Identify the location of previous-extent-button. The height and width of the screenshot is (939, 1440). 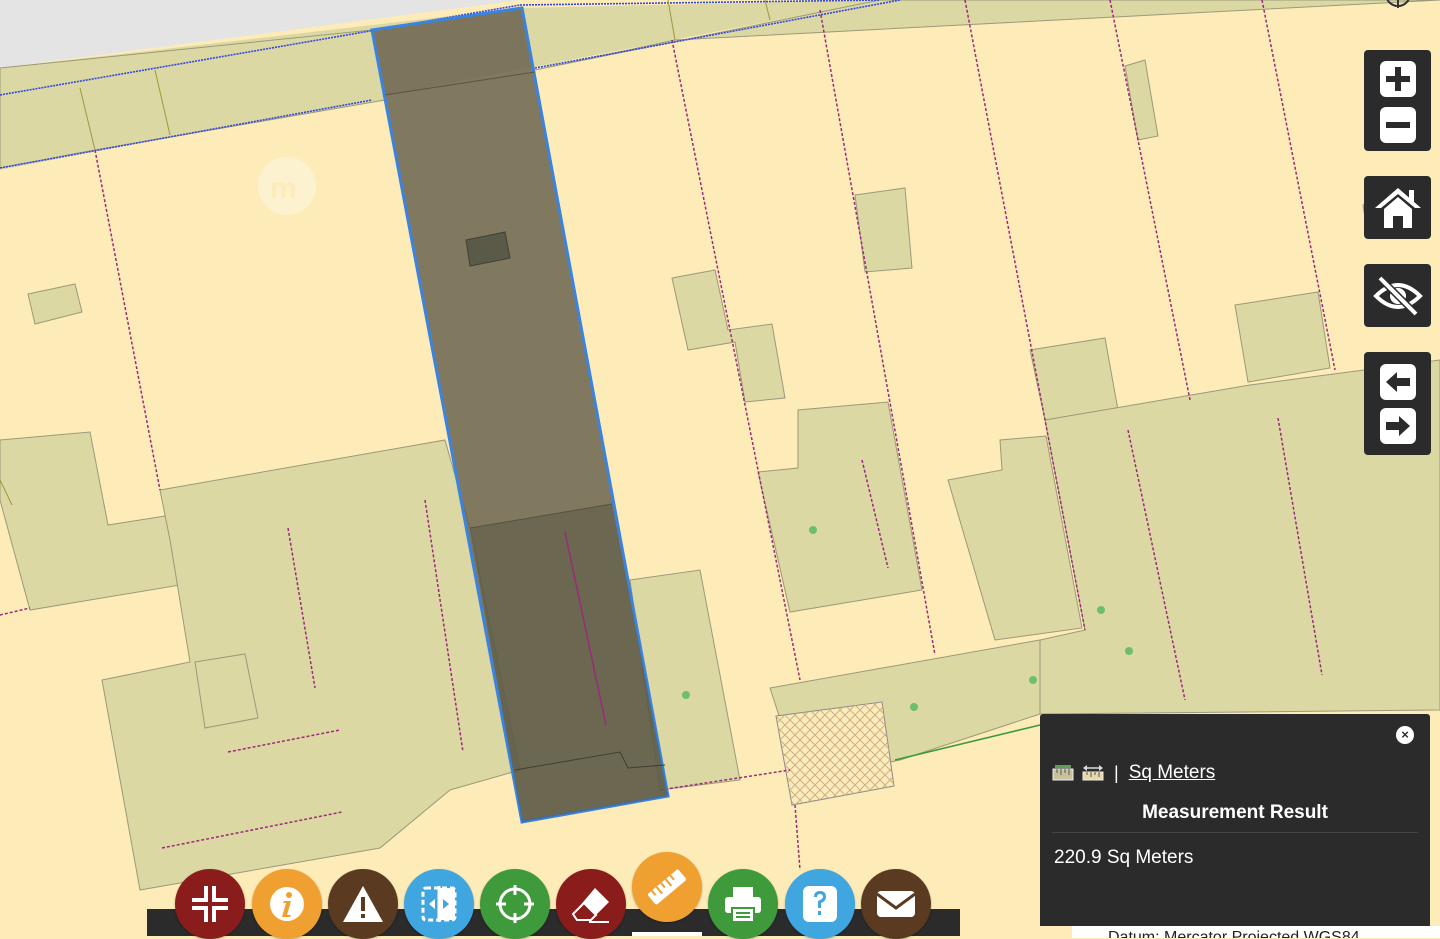
(1397, 382).